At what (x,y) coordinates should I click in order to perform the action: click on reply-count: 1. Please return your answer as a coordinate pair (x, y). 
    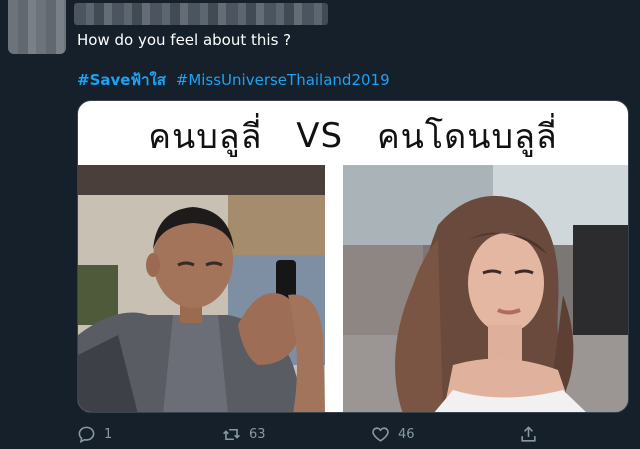
    Looking at the image, I should click on (108, 434).